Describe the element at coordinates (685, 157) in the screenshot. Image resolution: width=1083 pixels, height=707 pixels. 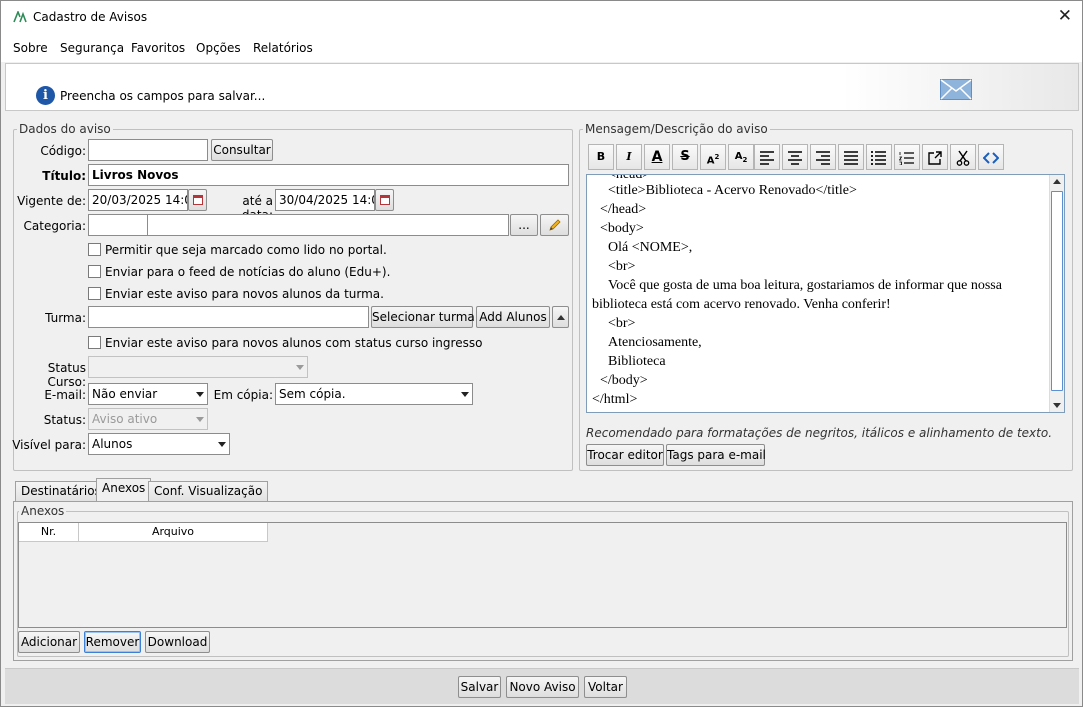
I see `strikethrough-icon: S` at that location.